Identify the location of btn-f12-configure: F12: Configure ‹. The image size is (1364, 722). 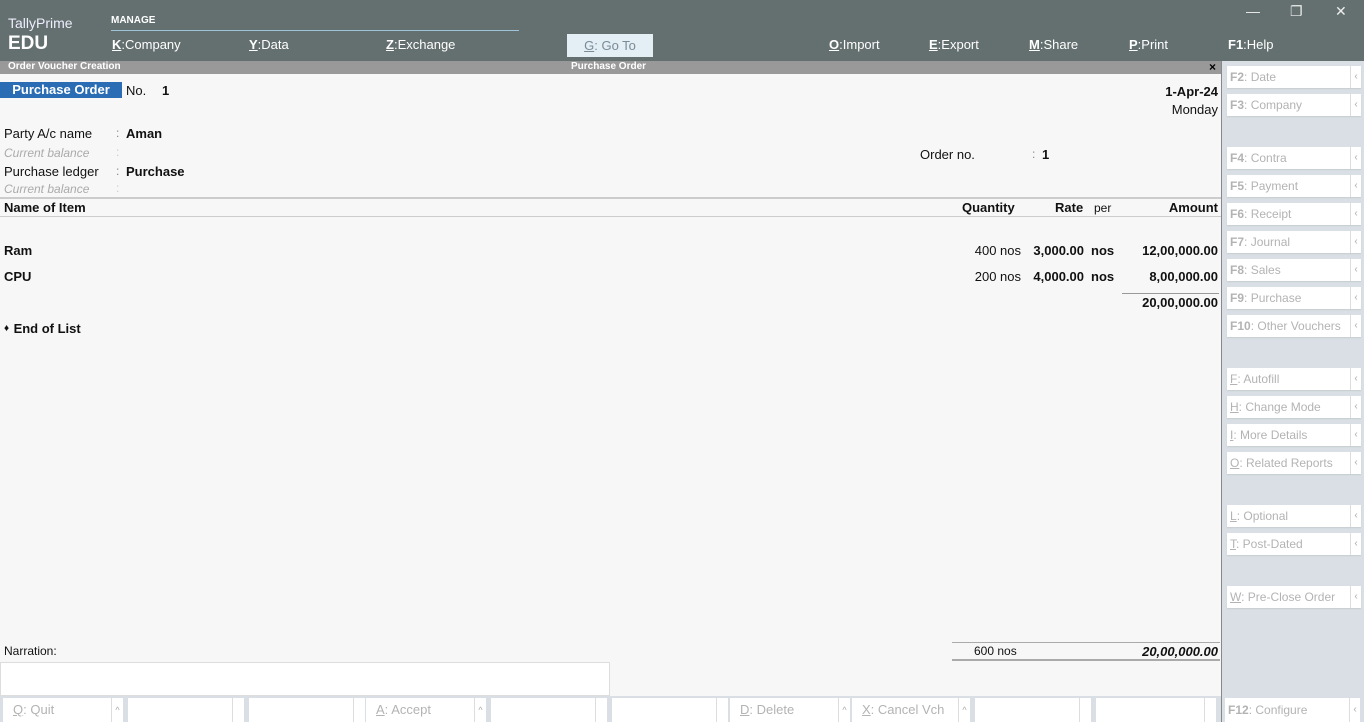
(1292, 710).